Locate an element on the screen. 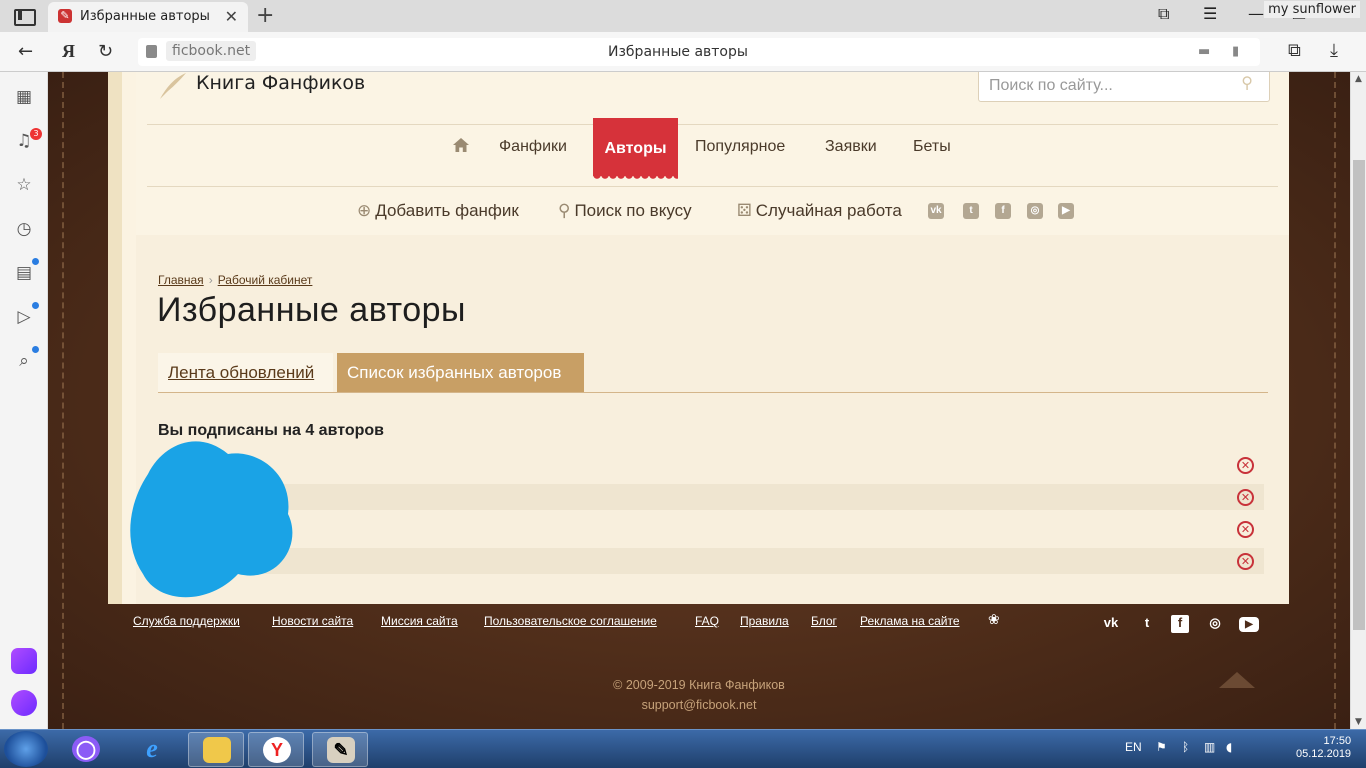 The height and width of the screenshot is (768, 1366). dice-icon: ⚄ is located at coordinates (744, 210).